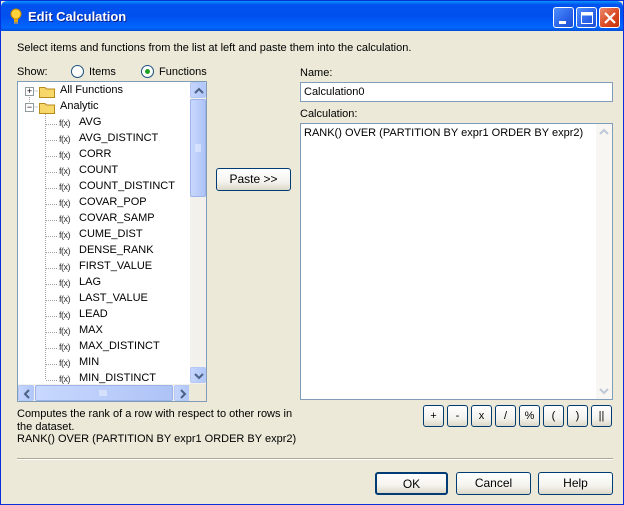  I want to click on operator-minus-button: -, so click(457, 416).